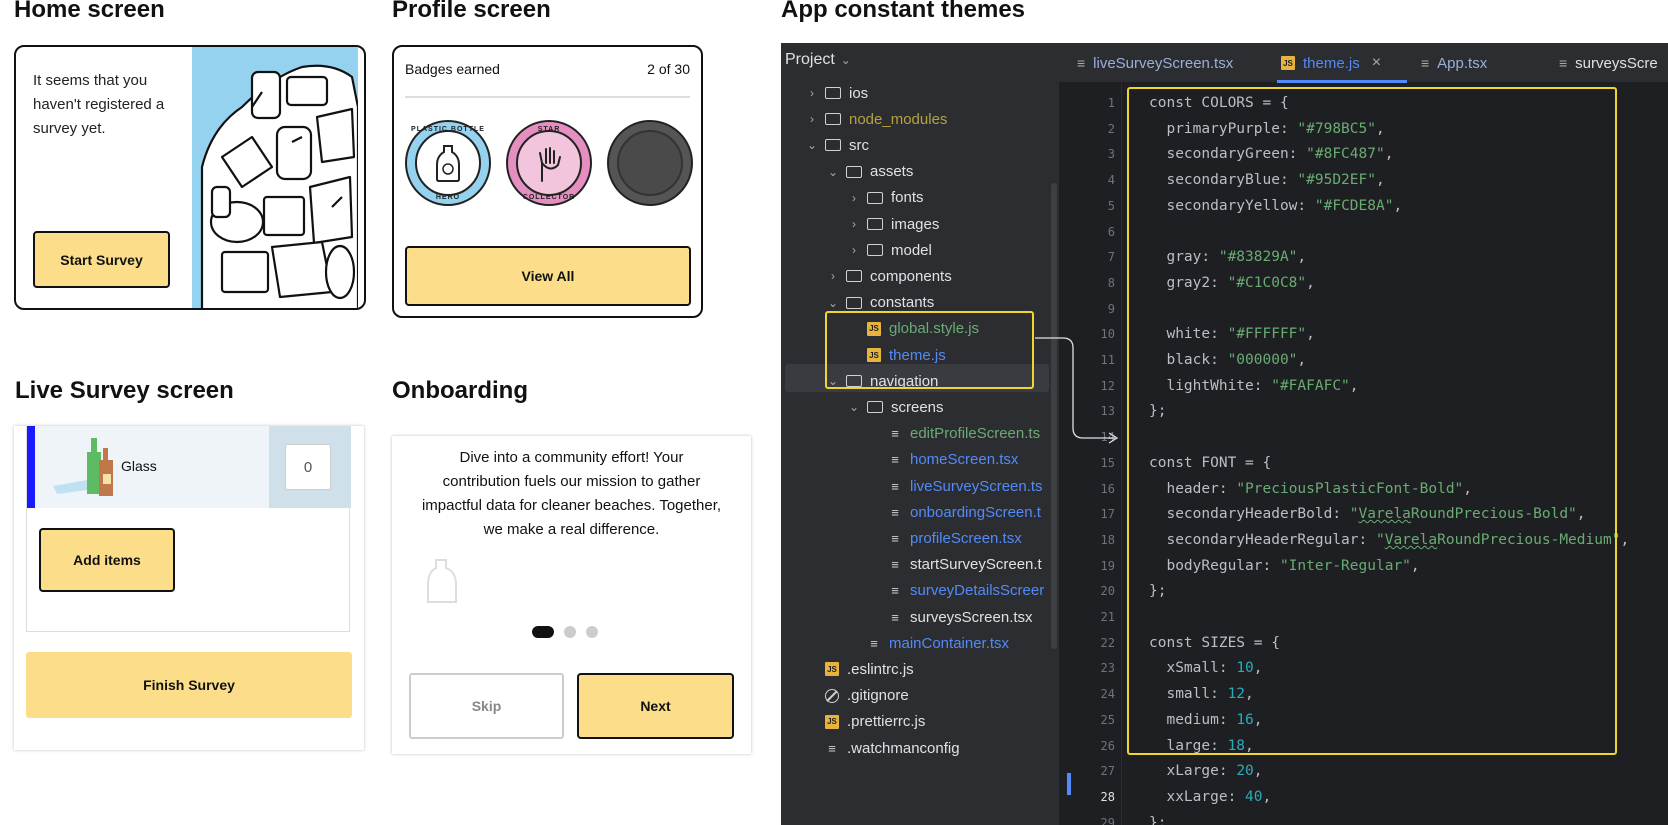 The image size is (1668, 825). I want to click on tree-item-label: components, so click(911, 276).